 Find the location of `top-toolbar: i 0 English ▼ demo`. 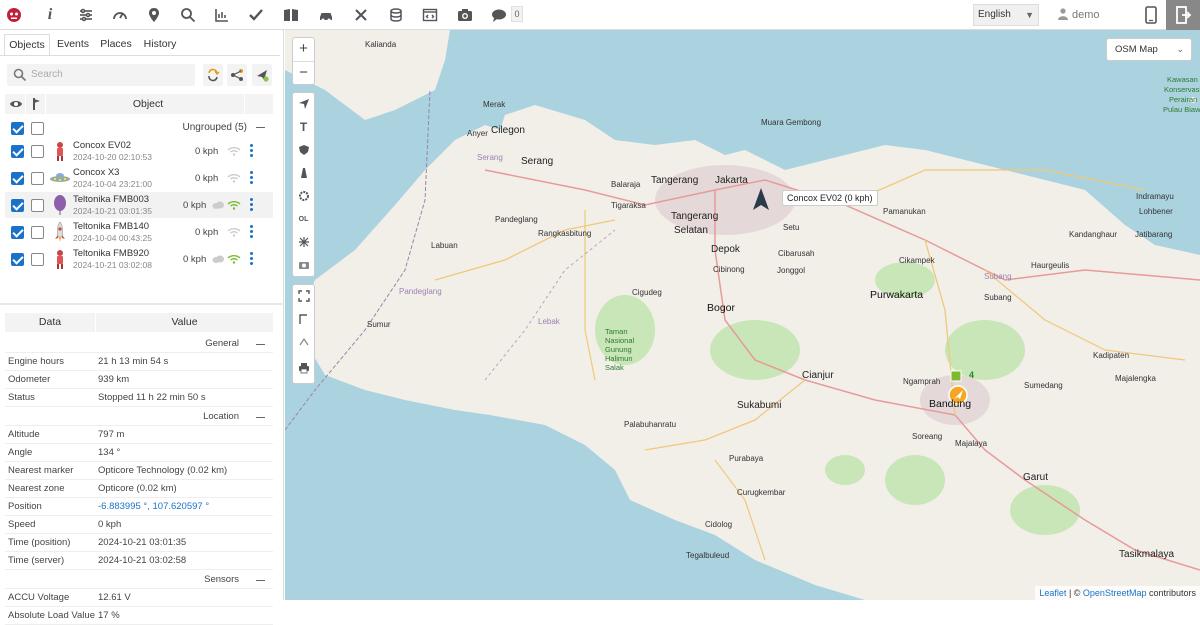

top-toolbar: i 0 English ▼ demo is located at coordinates (600, 15).